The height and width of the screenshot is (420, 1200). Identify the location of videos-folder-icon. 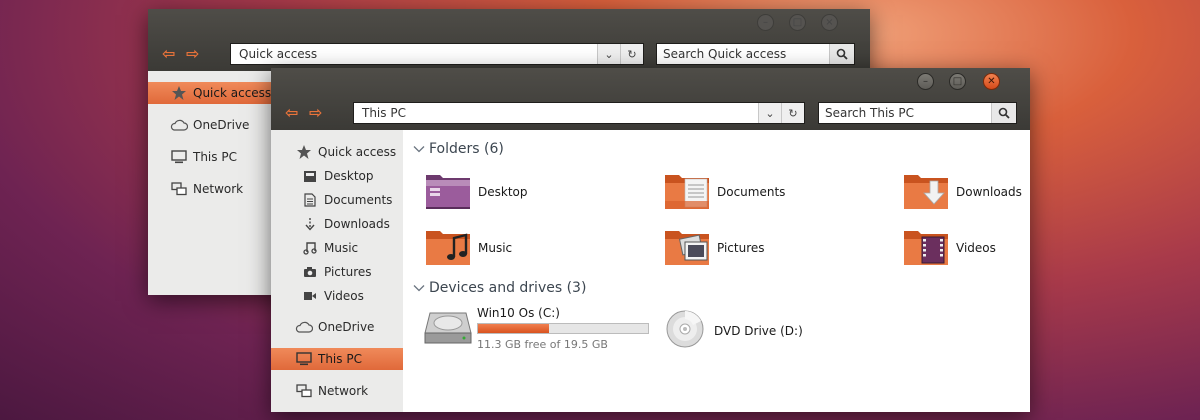
(926, 248).